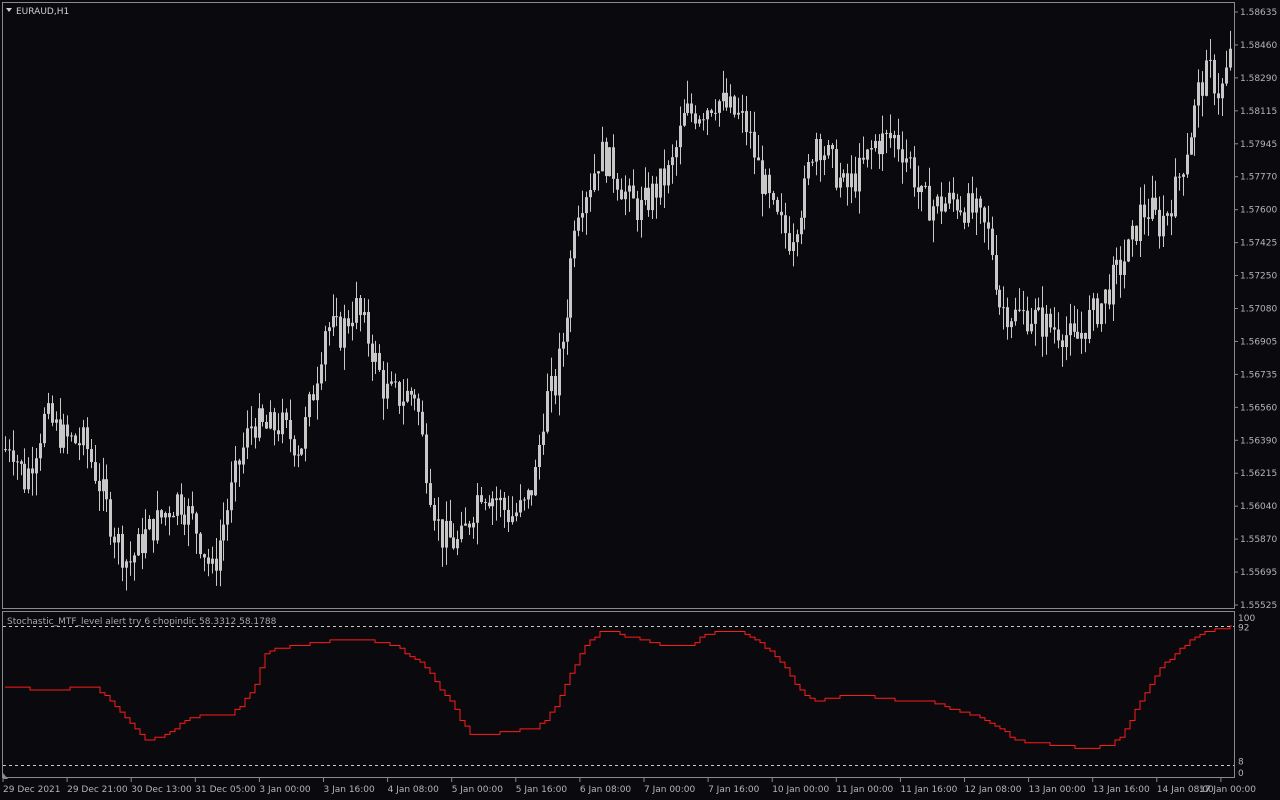 The height and width of the screenshot is (800, 1280). Describe the element at coordinates (97, 790) in the screenshot. I see `time-tick-label: 29 Dec 21:00` at that location.